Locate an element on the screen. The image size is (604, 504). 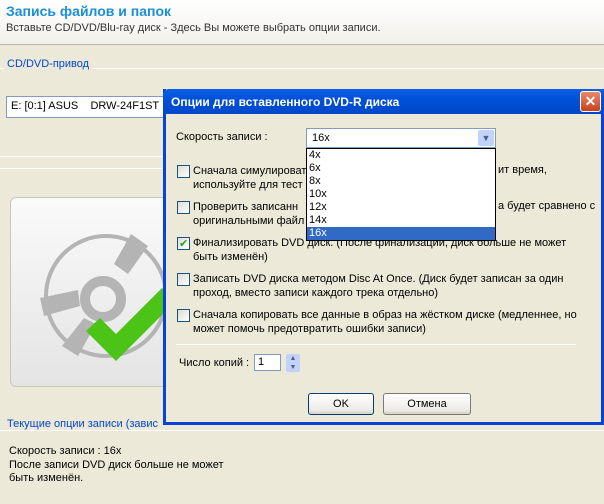
disc-check-icon is located at coordinates (108, 297).